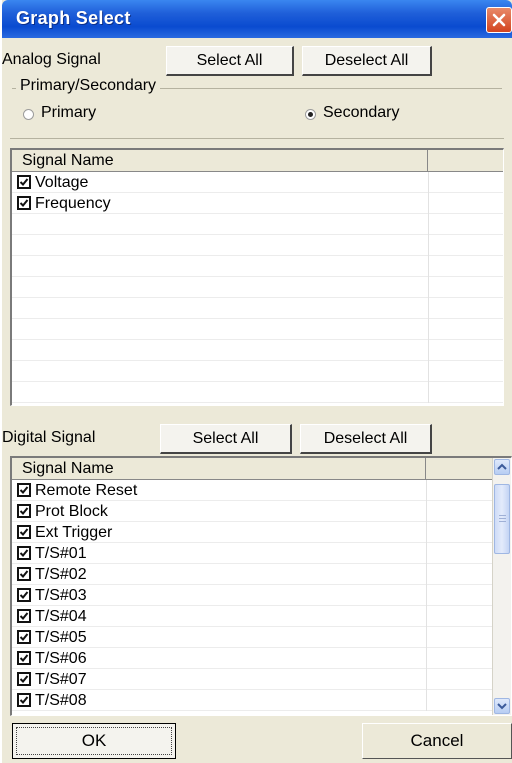 Image resolution: width=512 pixels, height=763 pixels. Describe the element at coordinates (367, 61) in the screenshot. I see `analog-deselect-all-button: Deselect All` at that location.